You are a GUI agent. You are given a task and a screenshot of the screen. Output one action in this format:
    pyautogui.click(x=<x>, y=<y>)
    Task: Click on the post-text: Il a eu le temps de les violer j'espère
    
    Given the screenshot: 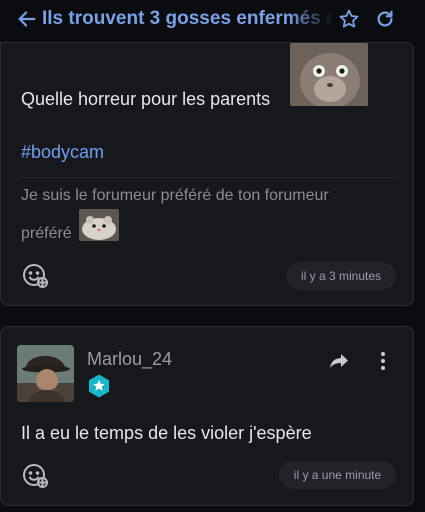 What is the action you would take?
    pyautogui.click(x=166, y=433)
    